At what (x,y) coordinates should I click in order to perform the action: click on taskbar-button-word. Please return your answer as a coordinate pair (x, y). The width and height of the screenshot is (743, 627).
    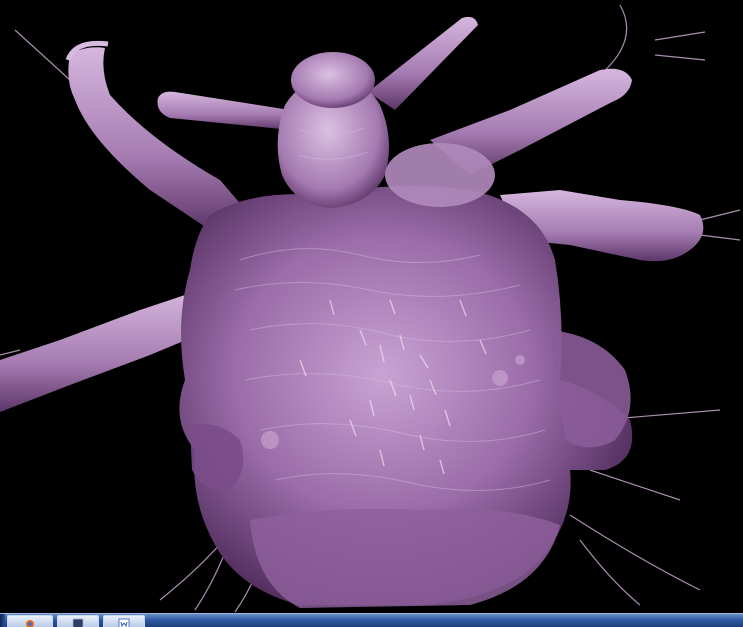
    Looking at the image, I should click on (124, 621).